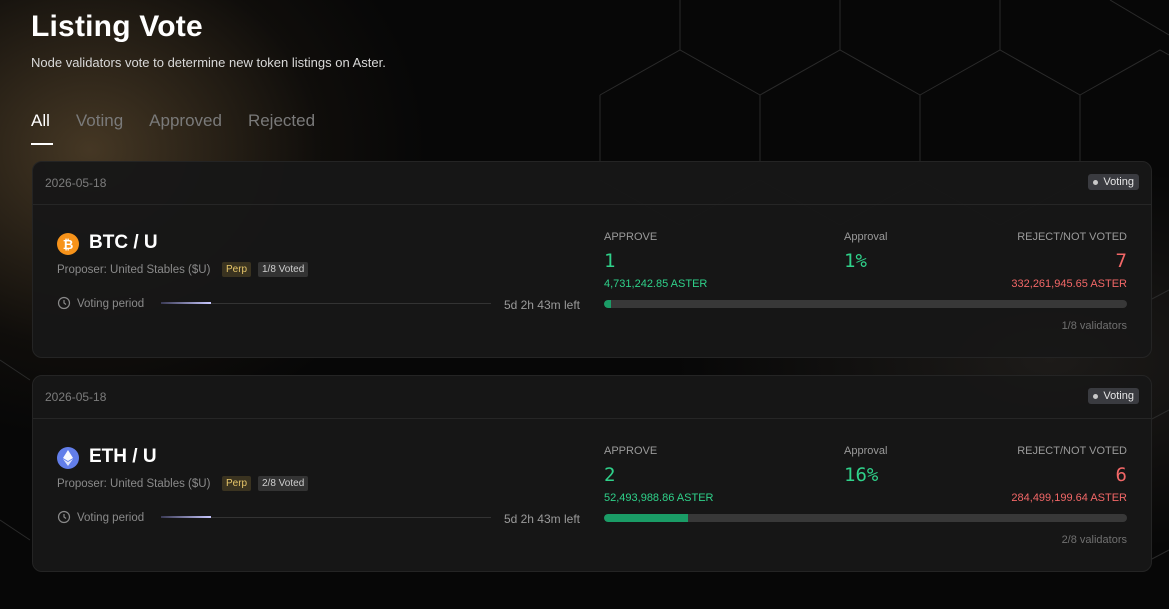 This screenshot has height=609, width=1169. I want to click on reject-count: 6, so click(1121, 475).